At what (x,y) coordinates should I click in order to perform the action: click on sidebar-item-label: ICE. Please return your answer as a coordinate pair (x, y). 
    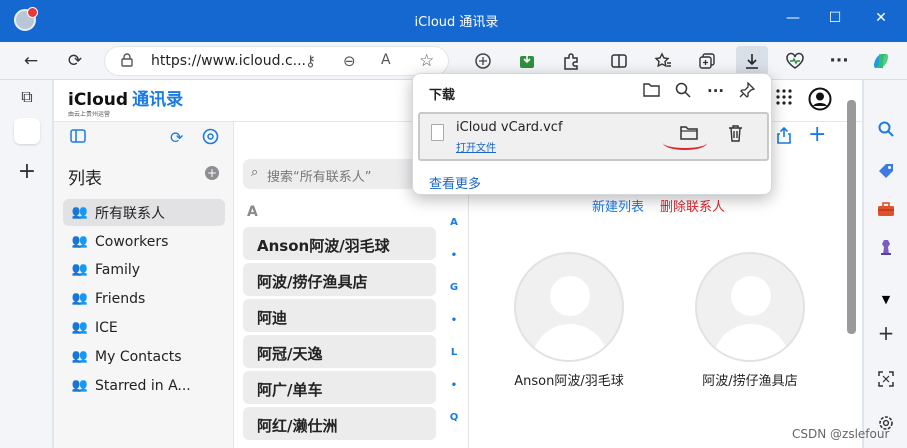
    Looking at the image, I should click on (106, 327).